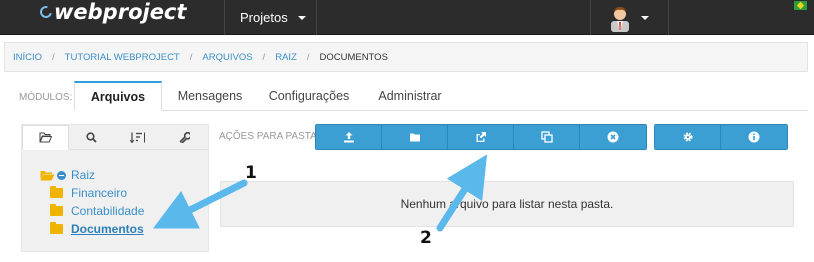 This screenshot has height=262, width=814. I want to click on upload-button, so click(349, 137).